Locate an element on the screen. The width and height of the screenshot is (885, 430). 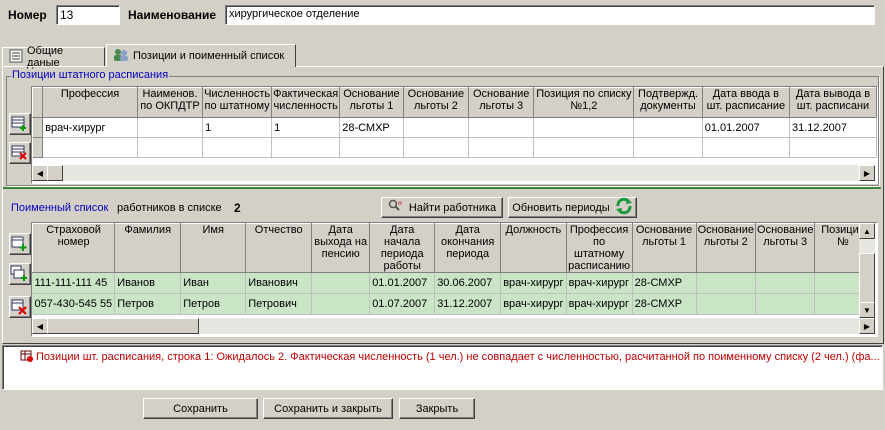
delete-row-icon is located at coordinates (19, 308).